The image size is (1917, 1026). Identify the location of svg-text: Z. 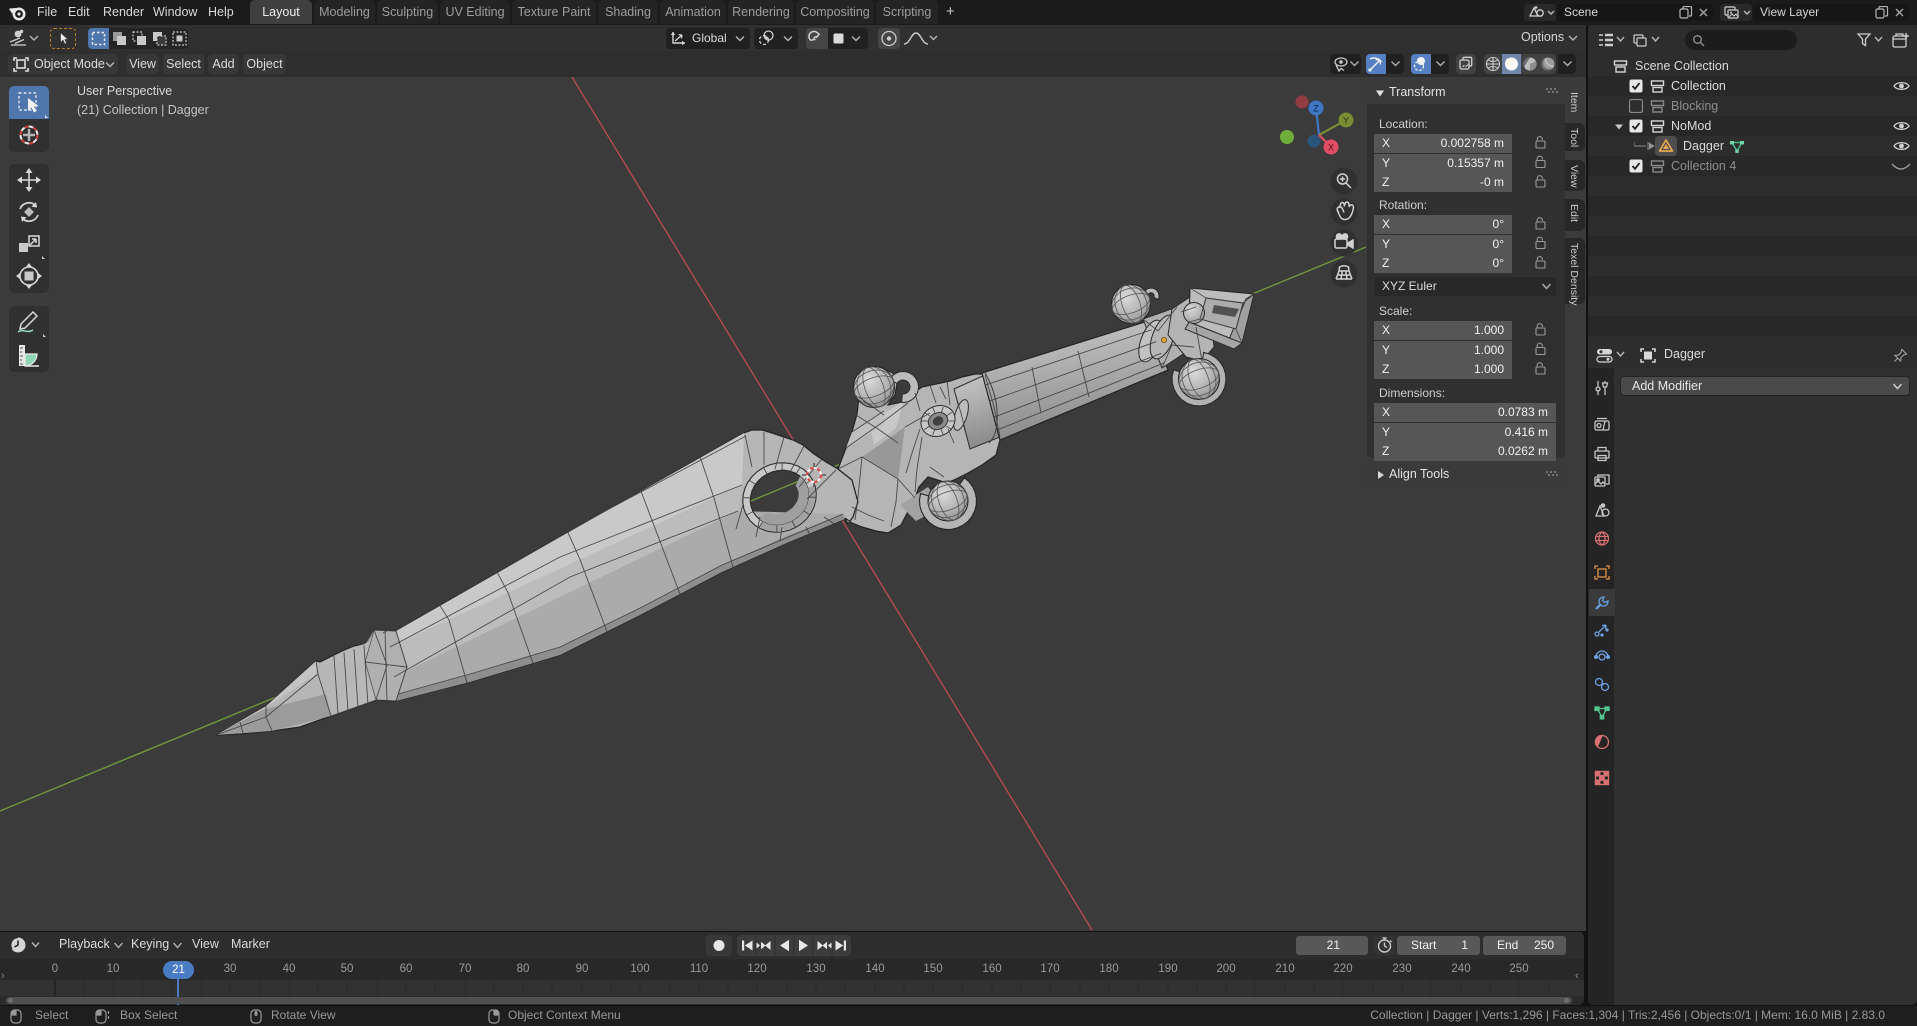
(1316, 109).